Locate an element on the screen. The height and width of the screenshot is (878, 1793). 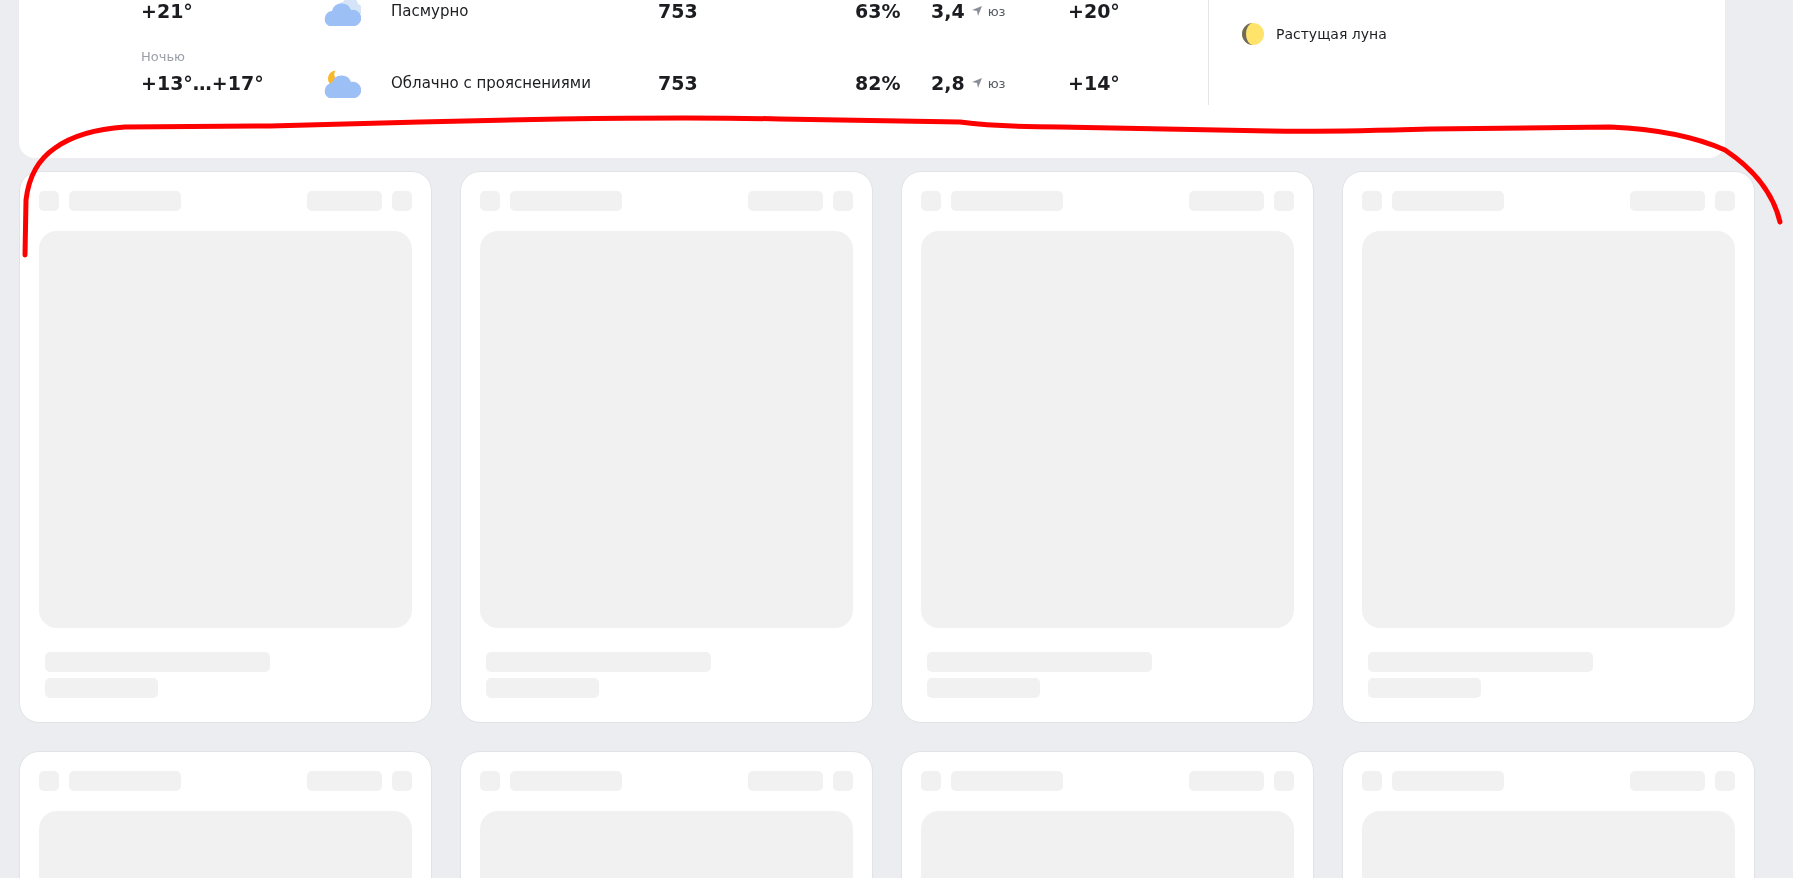
humidity-value: 63% is located at coordinates (878, 11).